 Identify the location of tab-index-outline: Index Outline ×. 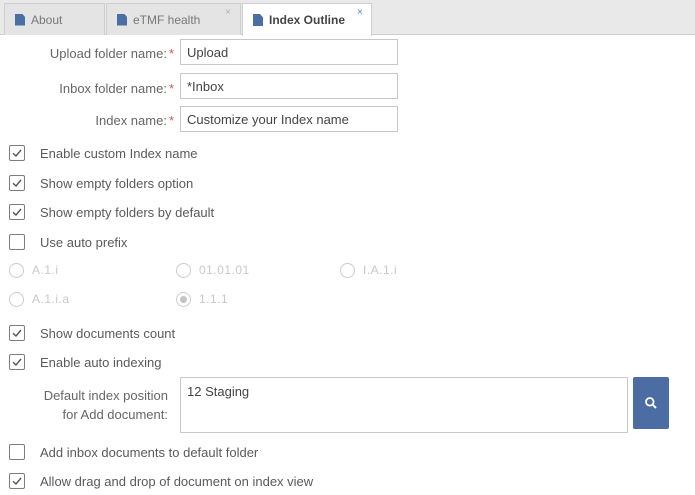
(307, 19).